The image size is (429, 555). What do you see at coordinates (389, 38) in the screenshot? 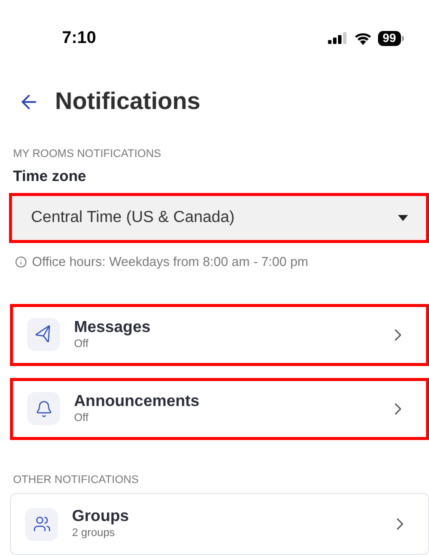
I see `battery-level: 99` at bounding box center [389, 38].